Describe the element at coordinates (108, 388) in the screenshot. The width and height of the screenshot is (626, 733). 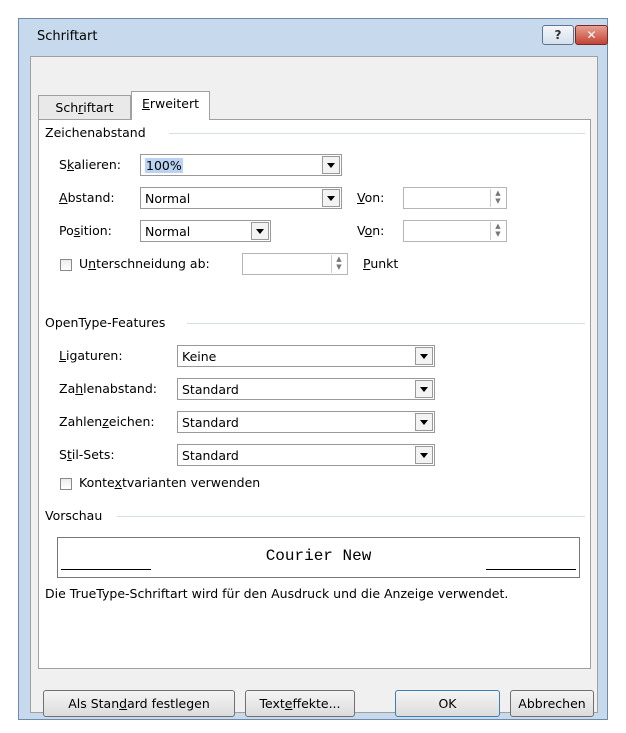
I see `zahlenabstand-label: Zahlenabstand:` at that location.